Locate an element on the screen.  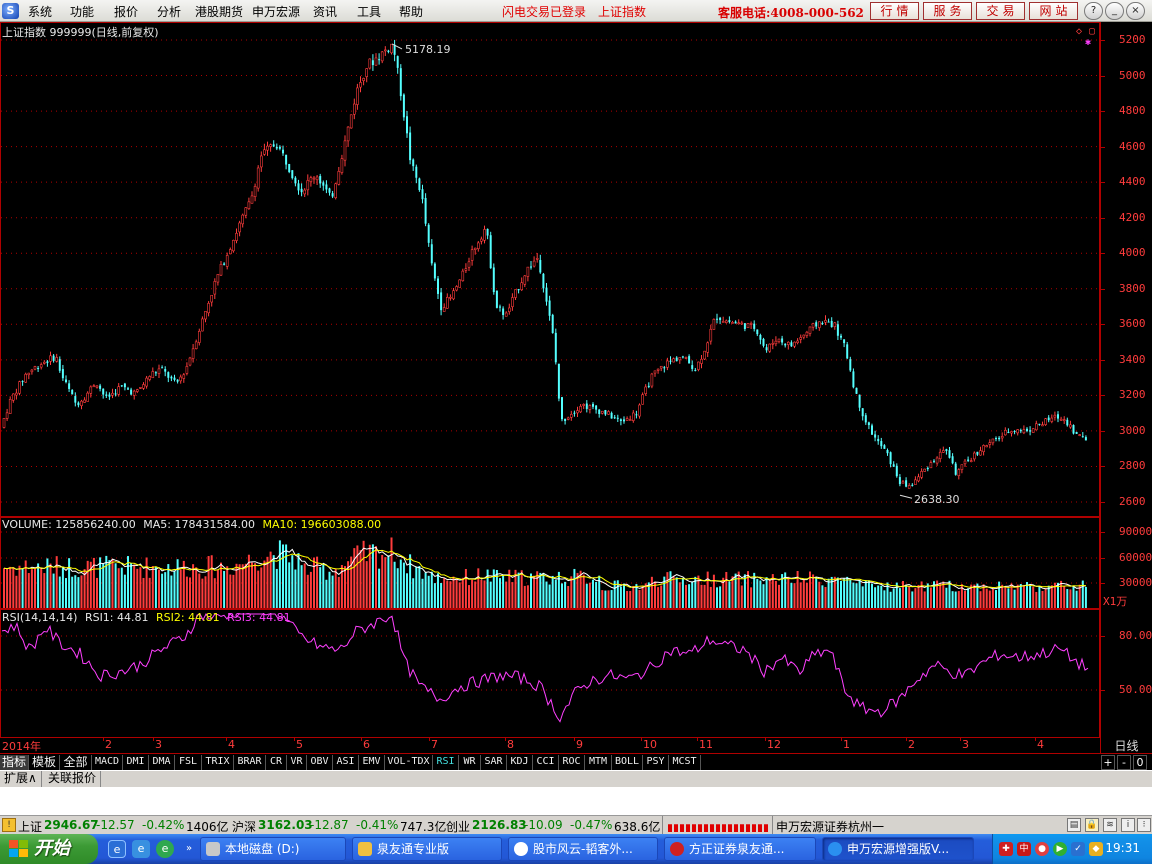
tray-antivirus-icon: ● is located at coordinates (1042, 849).